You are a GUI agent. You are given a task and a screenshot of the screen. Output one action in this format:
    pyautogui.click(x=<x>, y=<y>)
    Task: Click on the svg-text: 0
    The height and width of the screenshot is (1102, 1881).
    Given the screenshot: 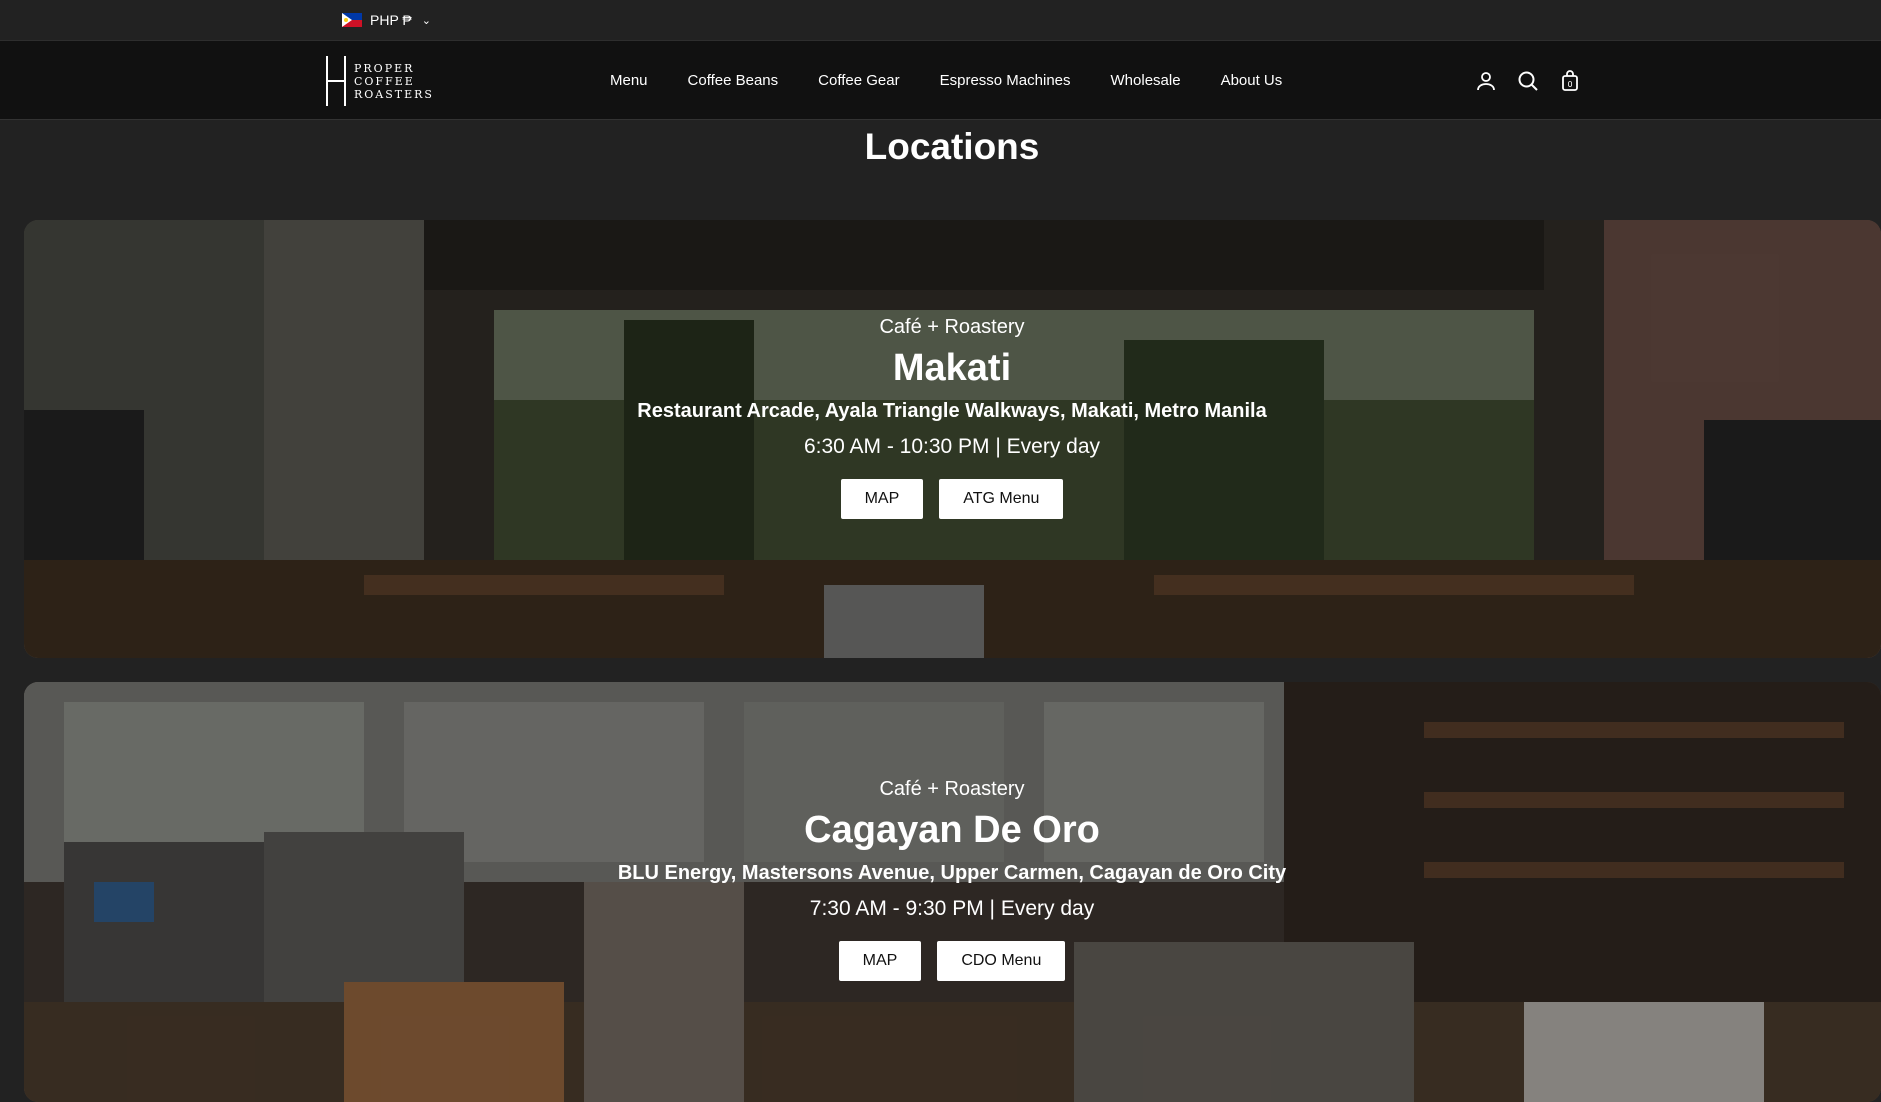 What is the action you would take?
    pyautogui.click(x=1569, y=84)
    